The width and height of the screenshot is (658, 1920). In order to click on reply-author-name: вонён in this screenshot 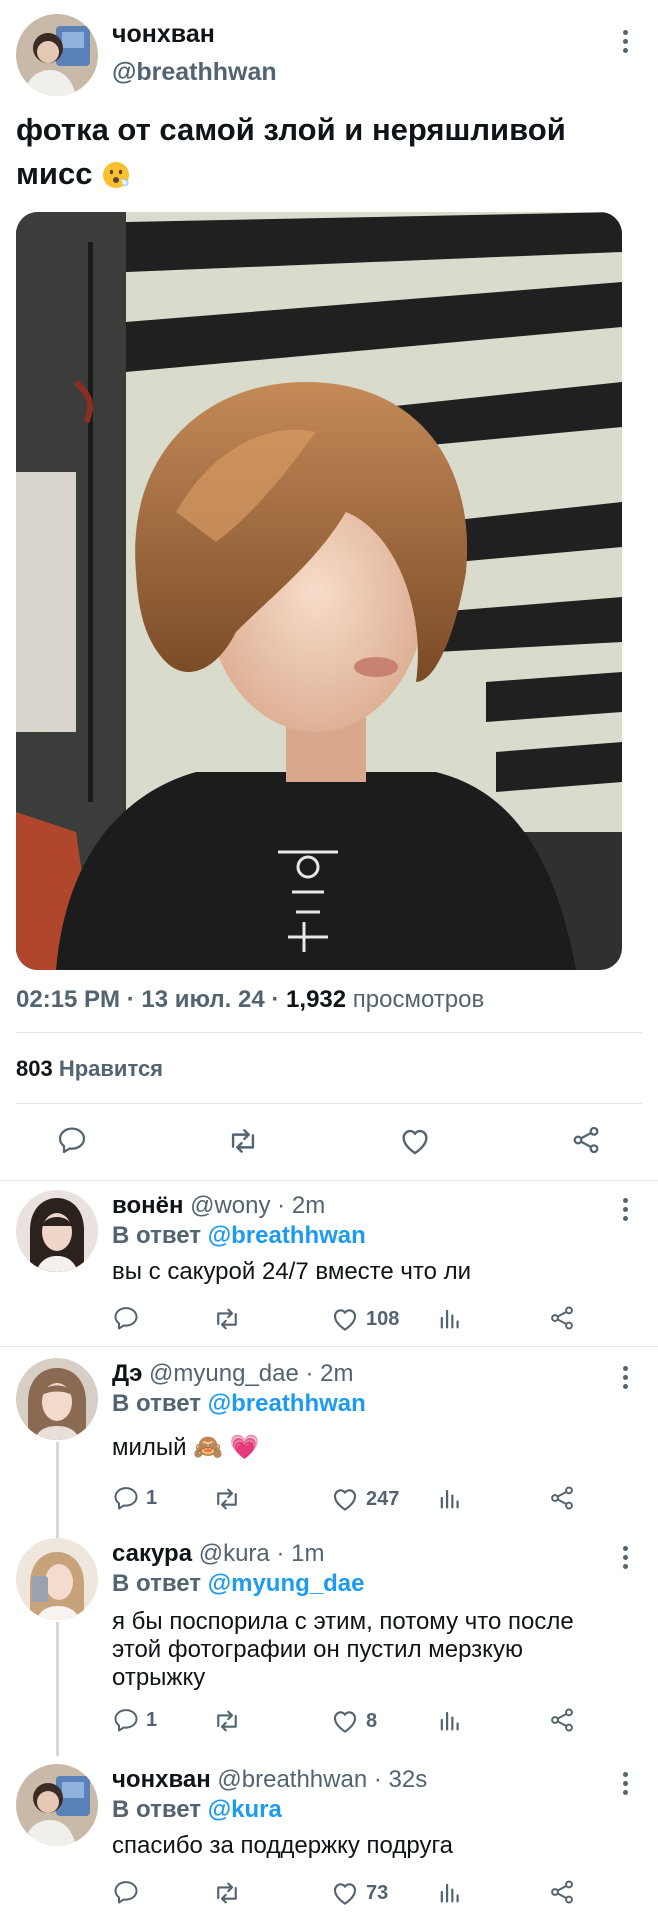, I will do `click(147, 1205)`.